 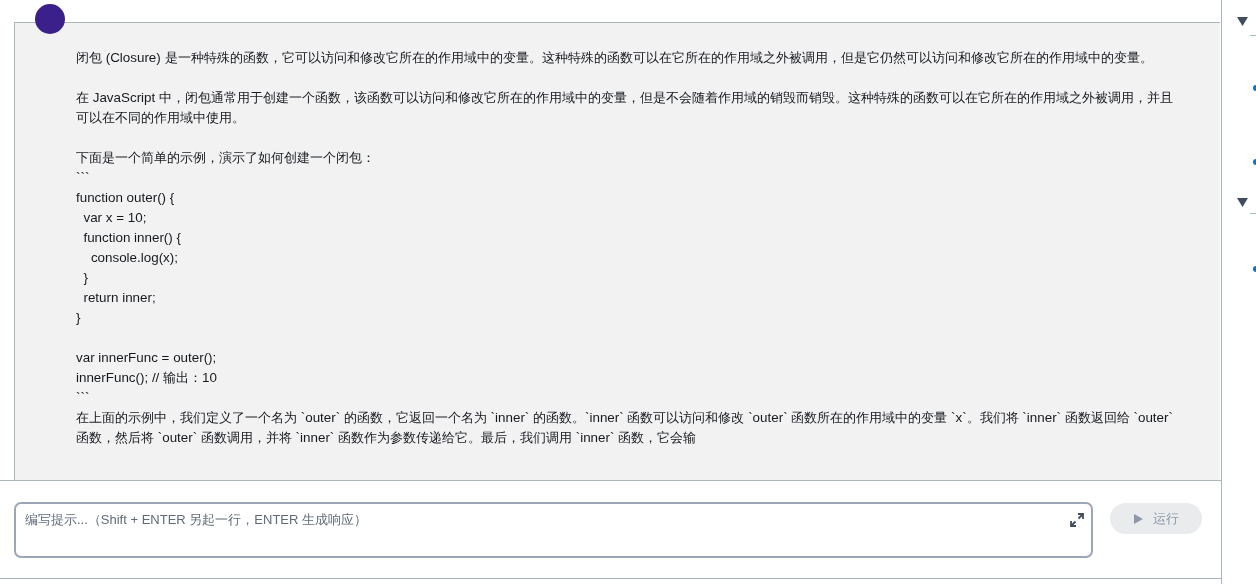 I want to click on prompt-field: 编写提示...（Shift + ENTER 另起一行，ENTER 生成响应）, so click(x=553, y=530).